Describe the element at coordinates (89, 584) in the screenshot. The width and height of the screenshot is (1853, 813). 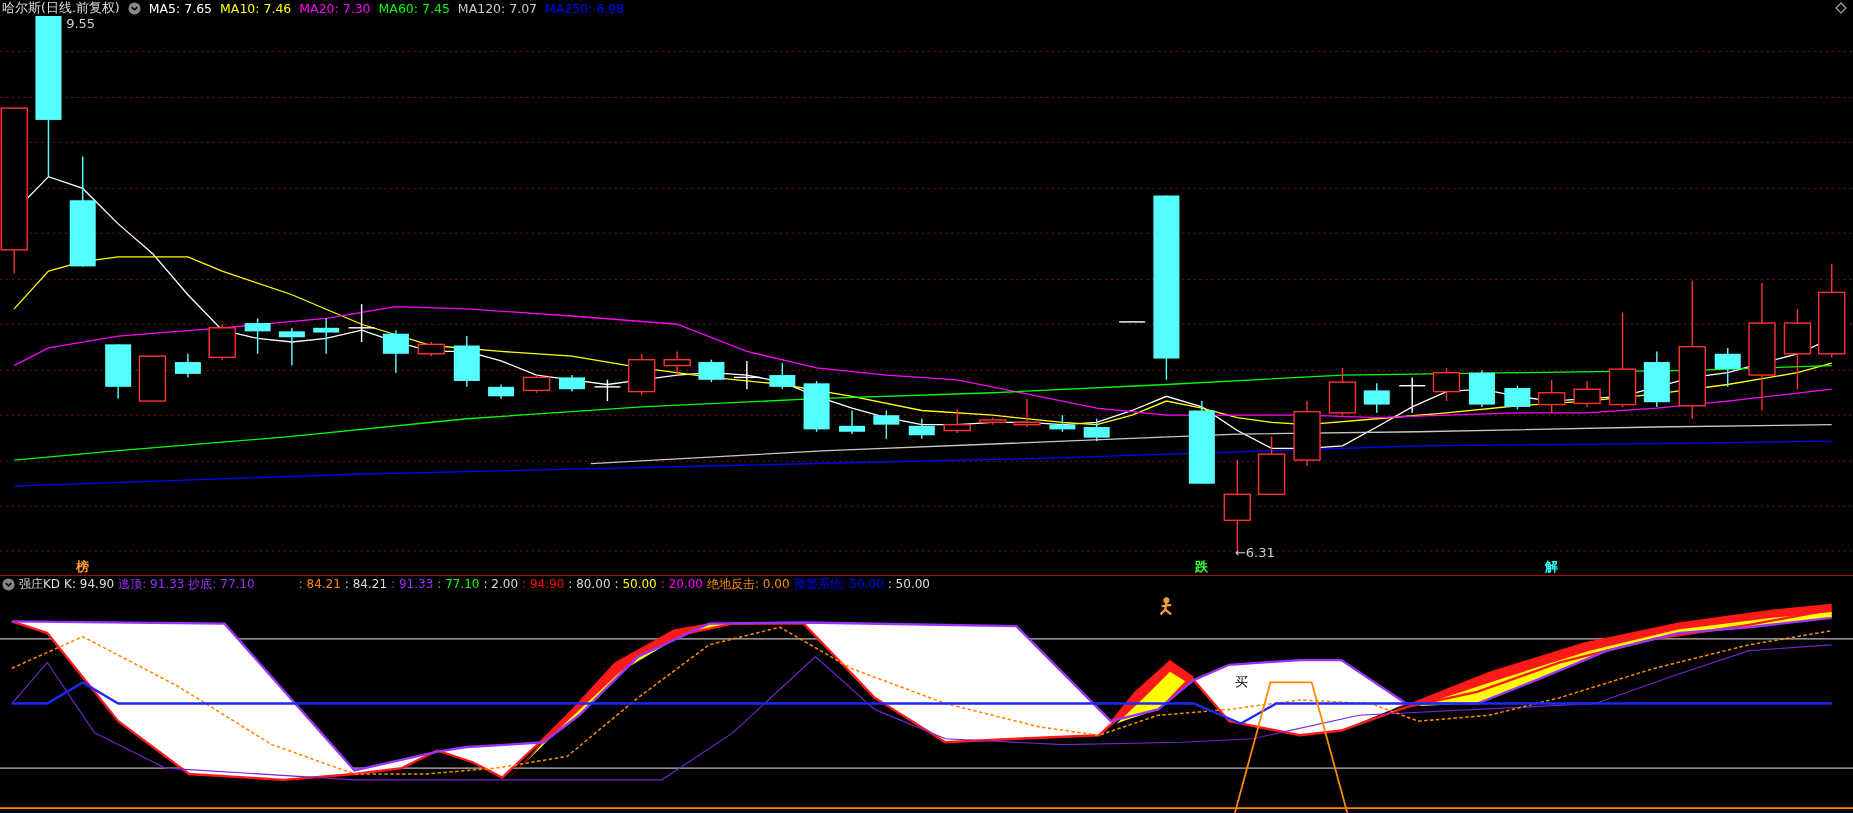
I see `indicator-value: K: 94.90` at that location.